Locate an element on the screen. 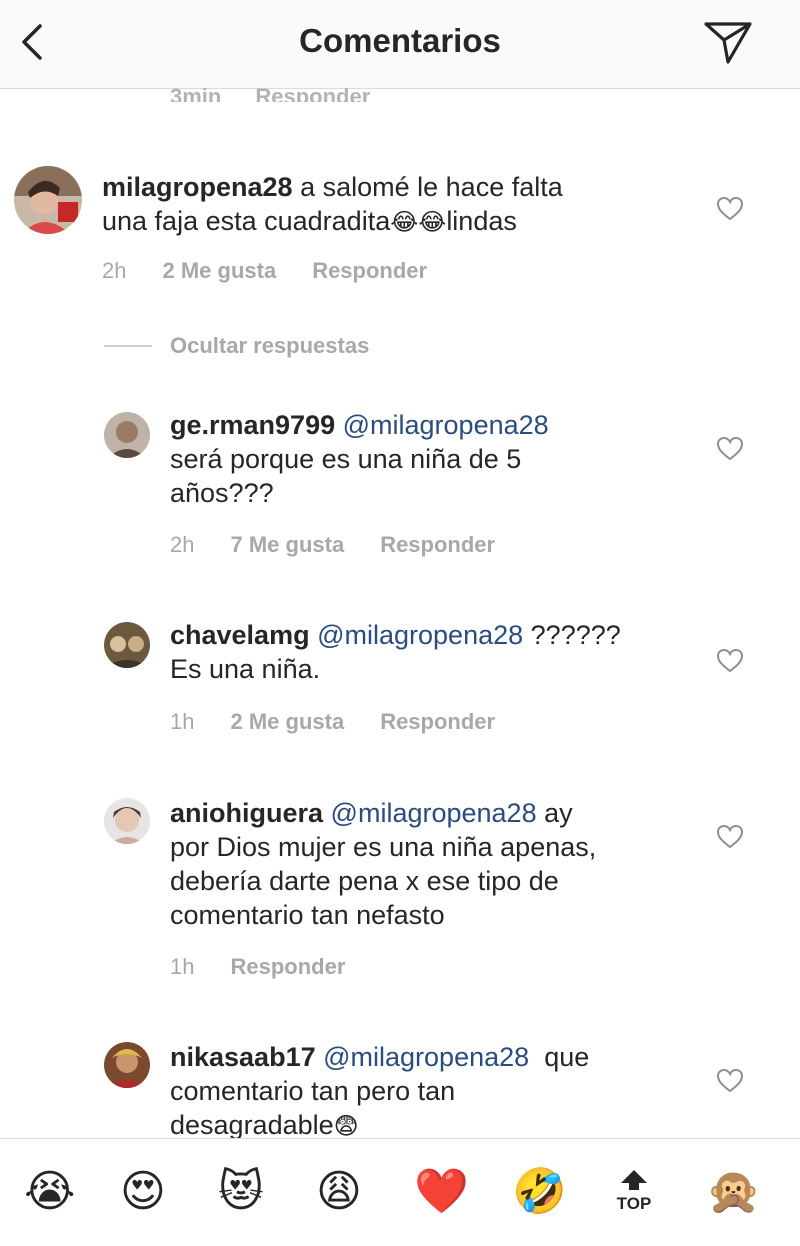 The width and height of the screenshot is (800, 1246). emoji-button: 😍 is located at coordinates (143, 1192).